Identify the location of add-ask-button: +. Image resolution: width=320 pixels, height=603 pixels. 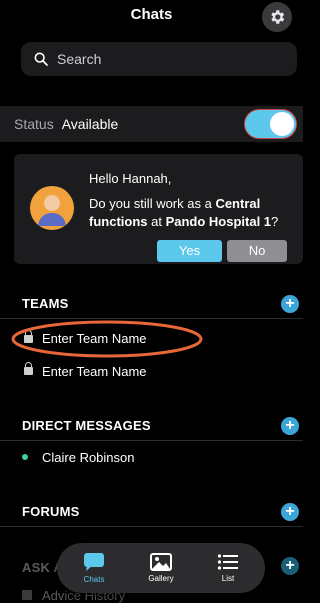
(290, 566).